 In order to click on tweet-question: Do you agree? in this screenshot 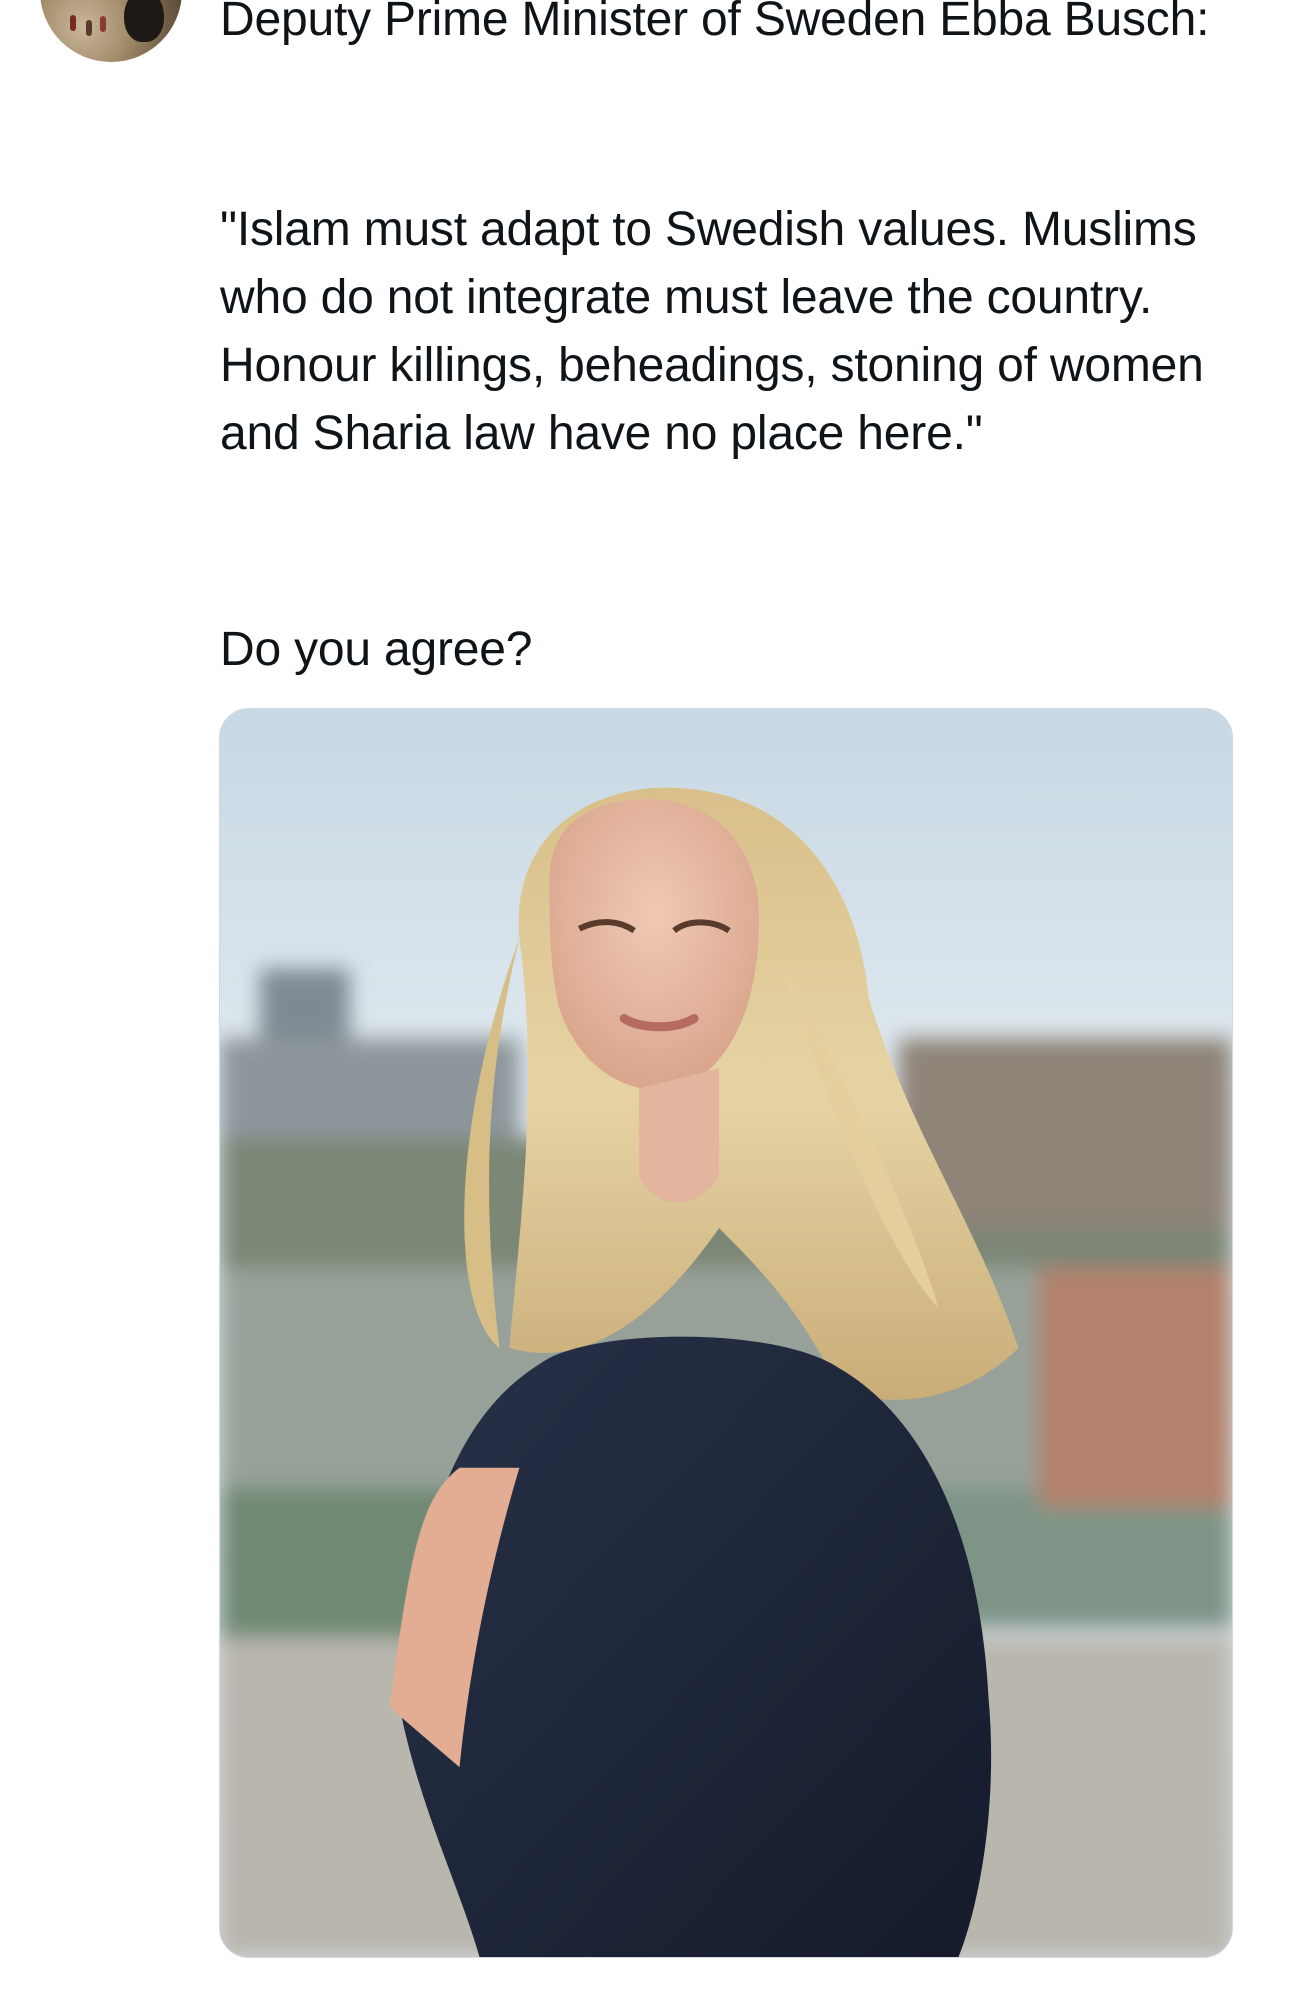, I will do `click(376, 649)`.